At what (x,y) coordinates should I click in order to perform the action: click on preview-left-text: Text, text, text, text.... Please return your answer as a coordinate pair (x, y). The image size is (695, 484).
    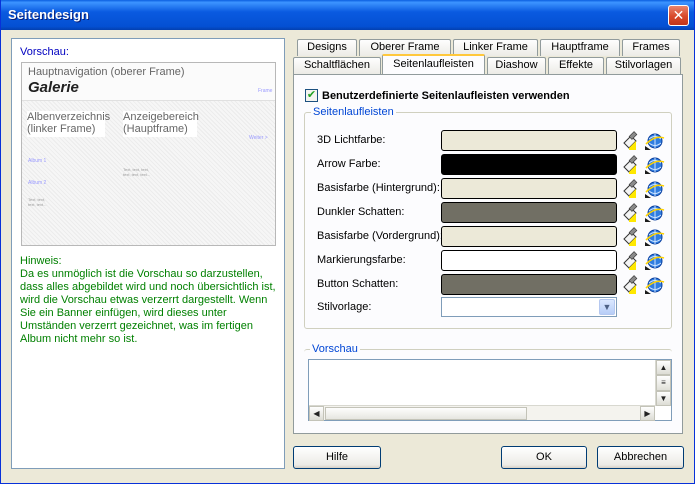
    Looking at the image, I should click on (37, 202).